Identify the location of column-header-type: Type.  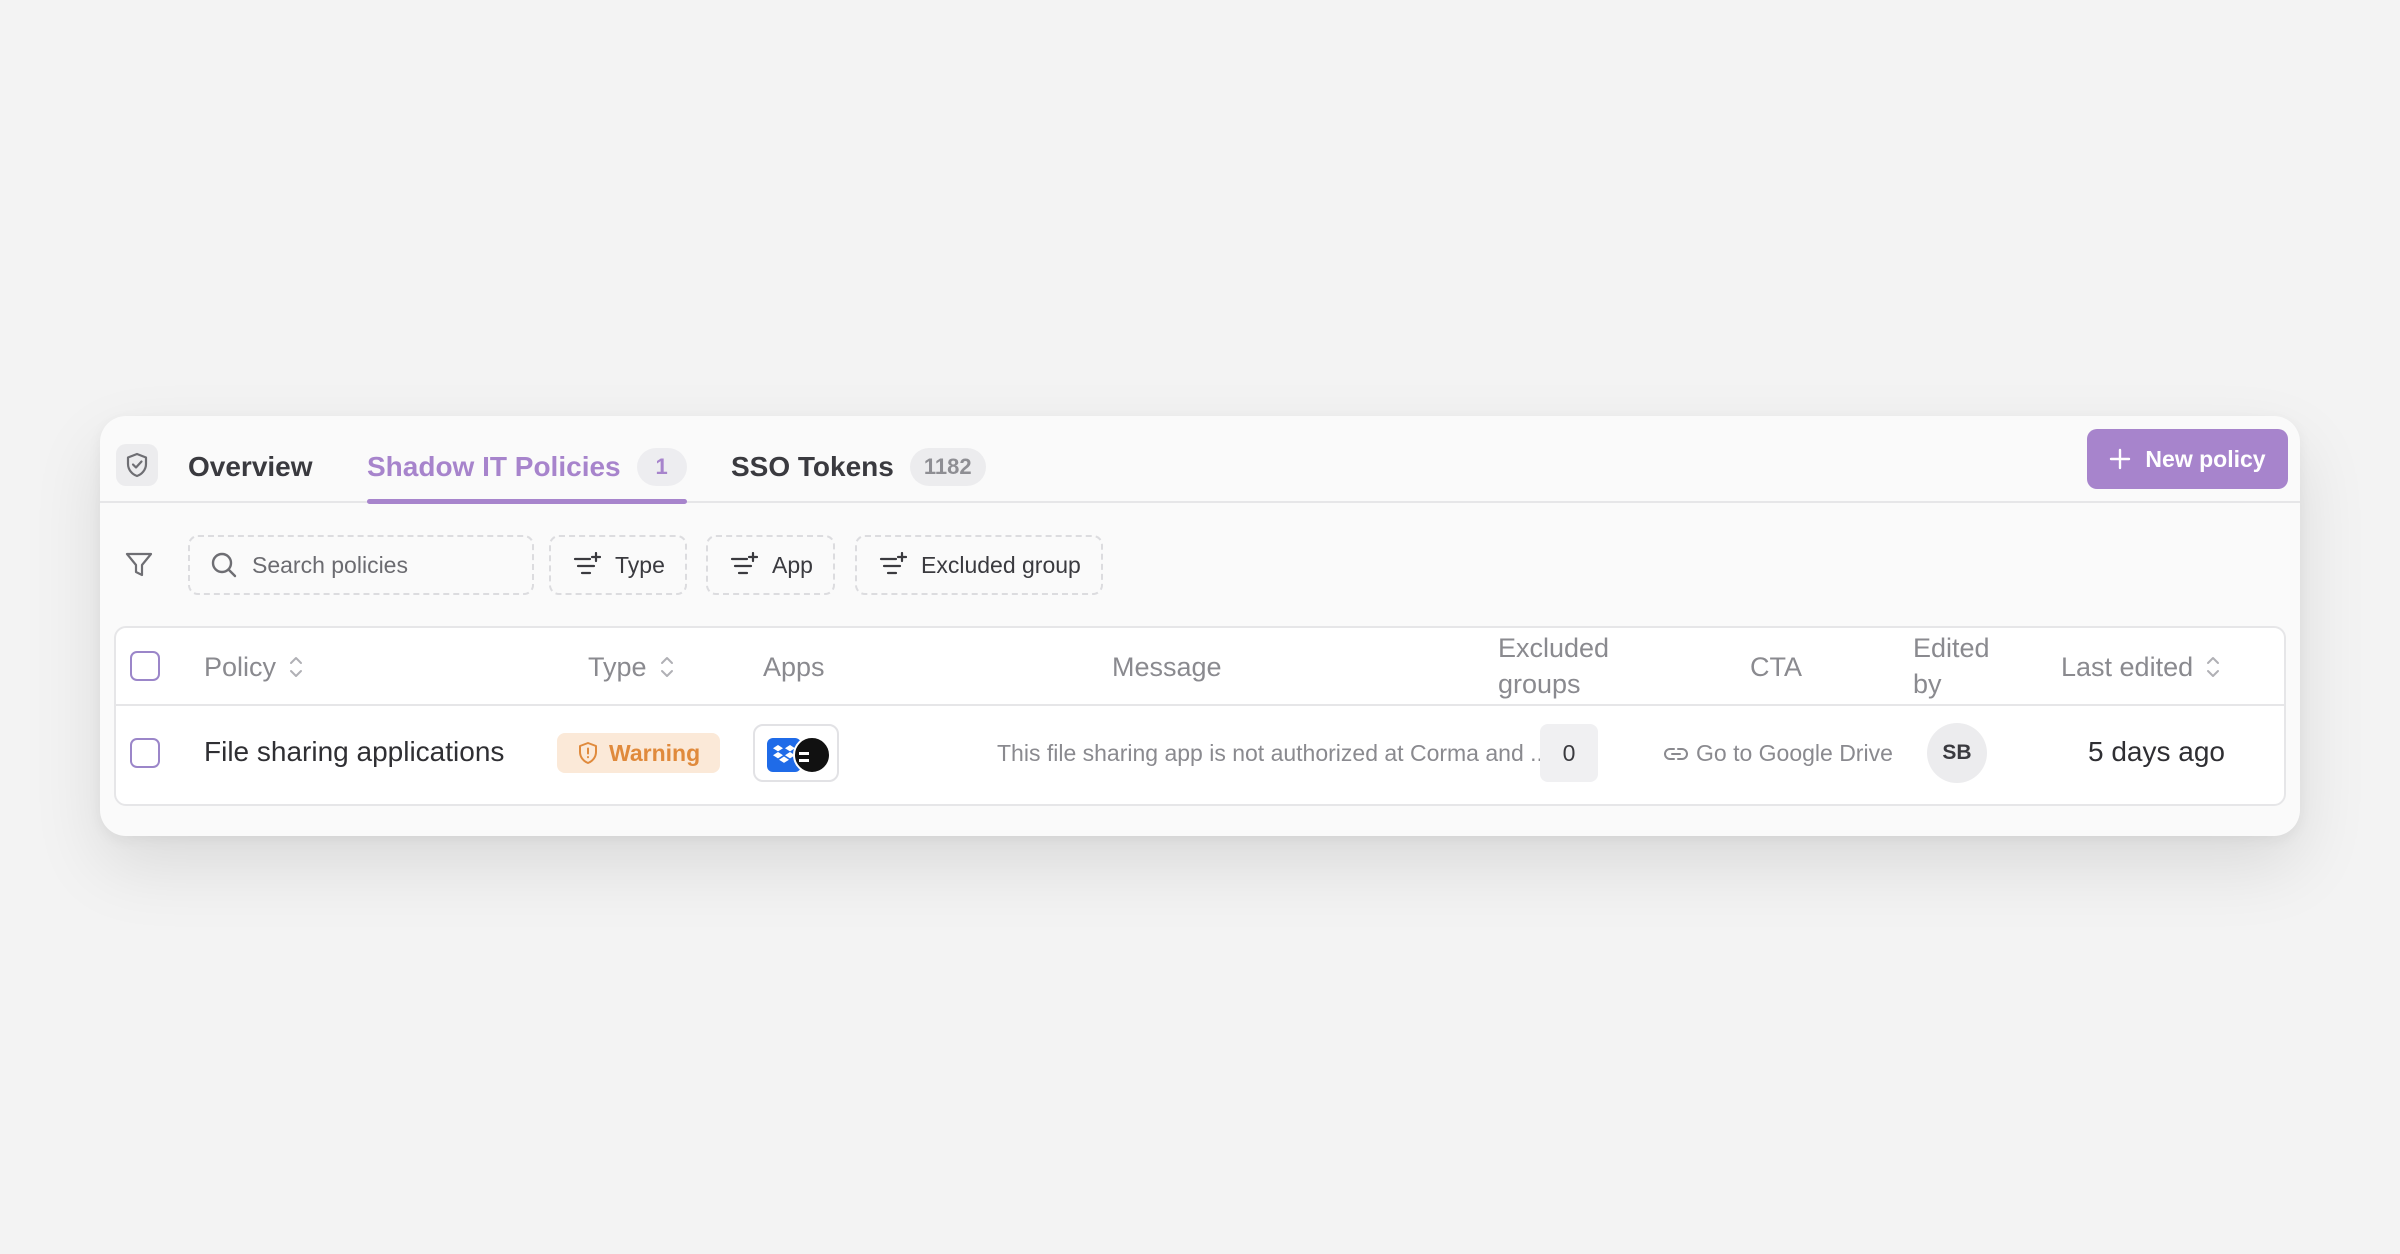
(631, 667).